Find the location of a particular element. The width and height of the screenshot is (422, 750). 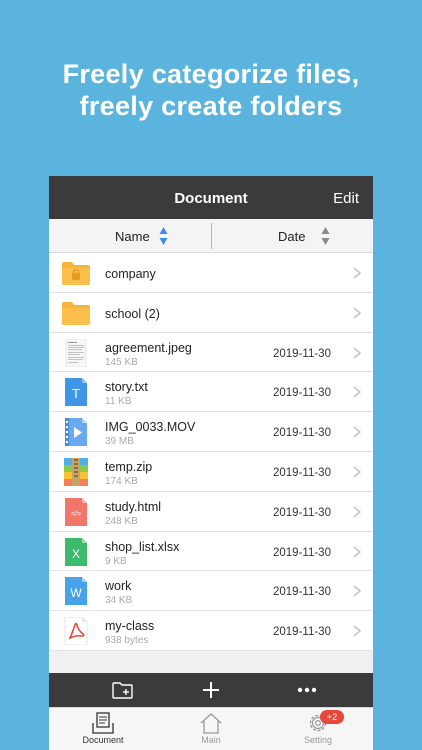

text-file-icon: T is located at coordinates (76, 392).